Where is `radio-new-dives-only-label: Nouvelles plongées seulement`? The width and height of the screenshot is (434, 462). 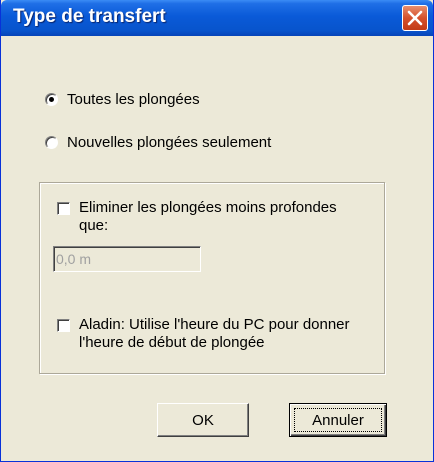 radio-new-dives-only-label: Nouvelles plongées seulement is located at coordinates (169, 142).